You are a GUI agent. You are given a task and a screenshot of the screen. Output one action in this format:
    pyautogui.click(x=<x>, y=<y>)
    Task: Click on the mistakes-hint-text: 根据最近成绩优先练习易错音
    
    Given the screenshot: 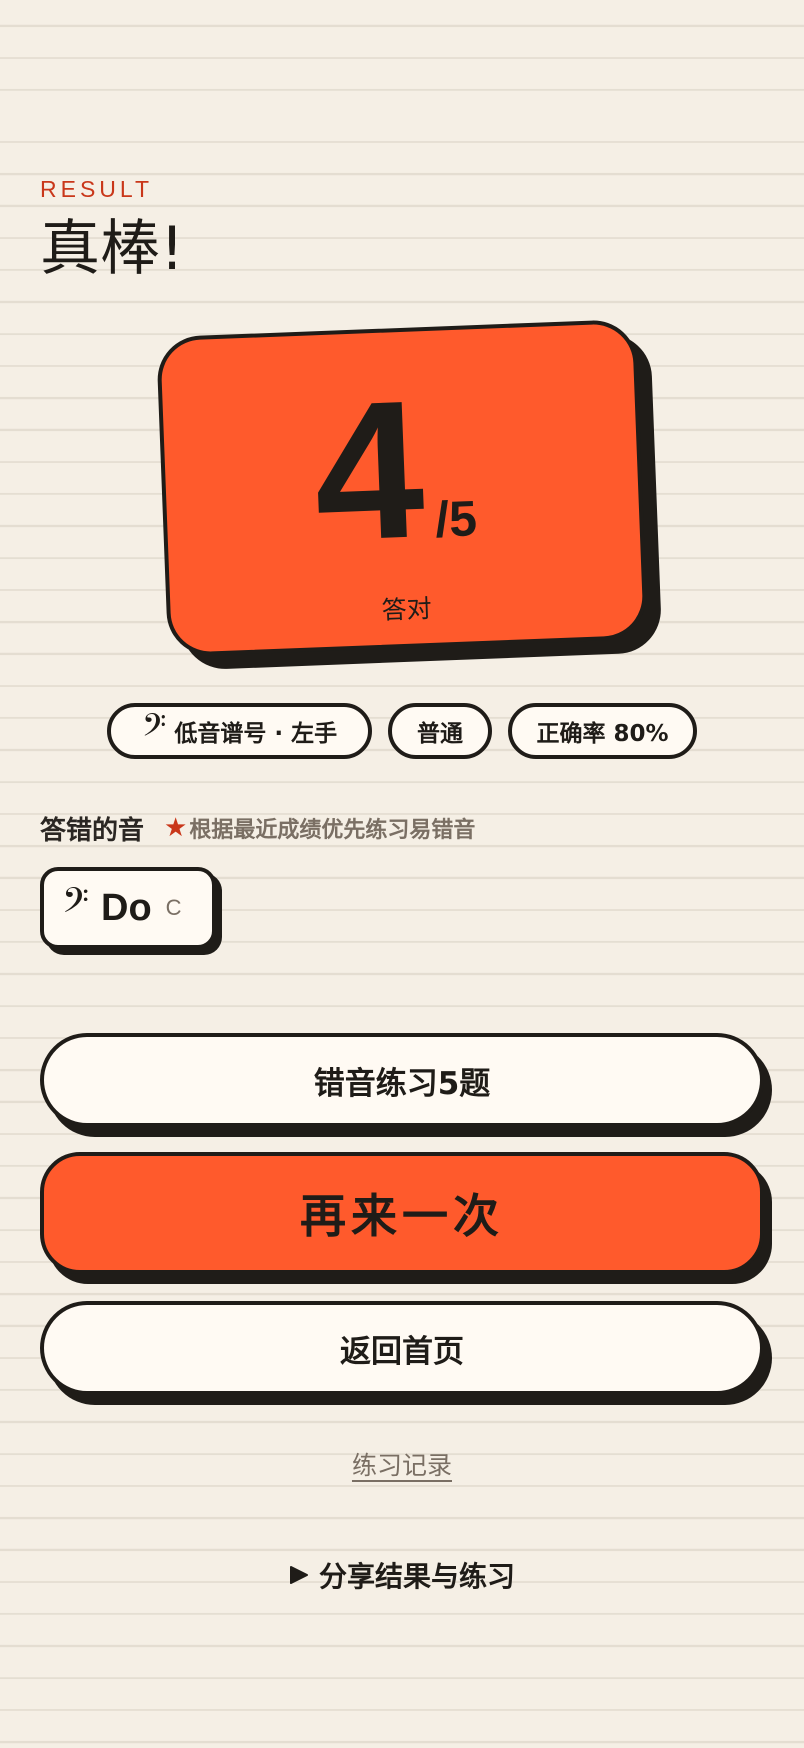 What is the action you would take?
    pyautogui.click(x=332, y=830)
    